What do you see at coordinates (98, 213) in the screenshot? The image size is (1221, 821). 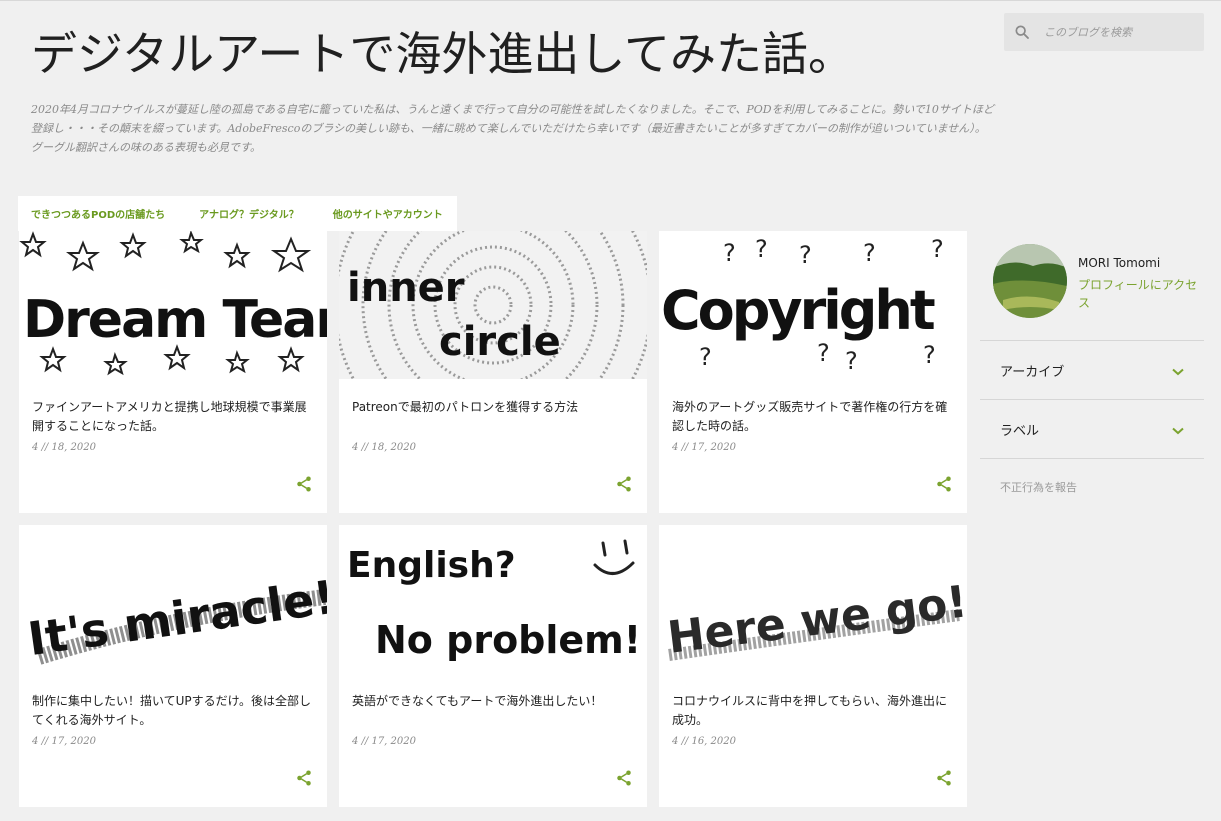 I see `tab-pod-stores: できつつあるPODの店舗たち` at bounding box center [98, 213].